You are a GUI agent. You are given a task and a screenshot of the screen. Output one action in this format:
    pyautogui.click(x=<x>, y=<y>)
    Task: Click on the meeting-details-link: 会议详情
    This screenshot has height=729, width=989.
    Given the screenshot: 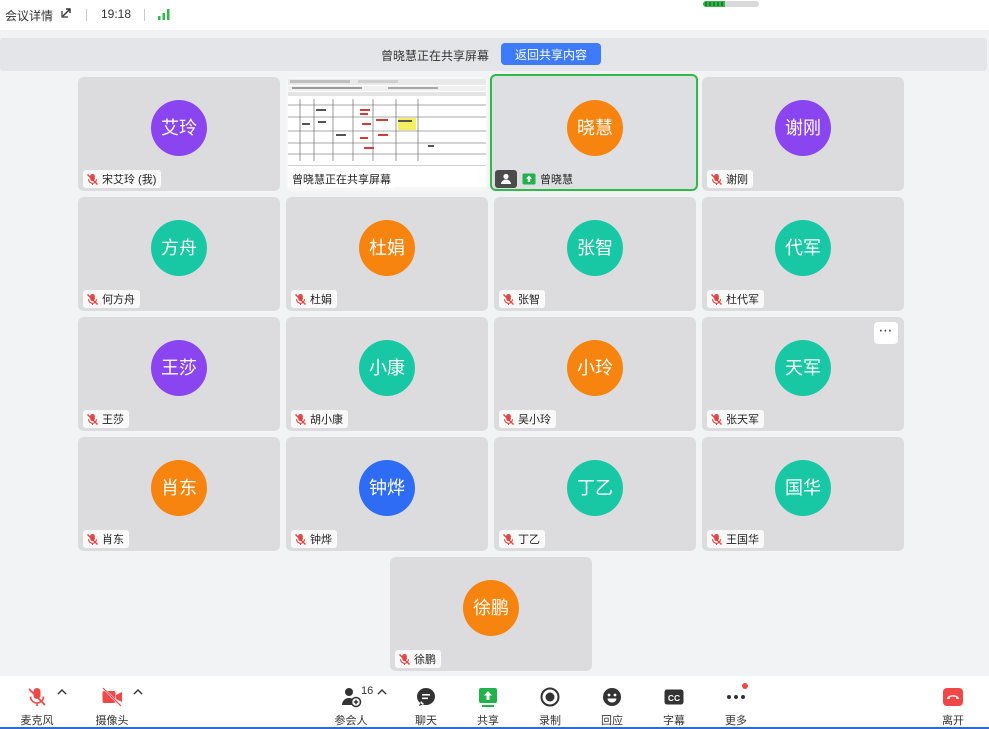 What is the action you would take?
    pyautogui.click(x=29, y=15)
    